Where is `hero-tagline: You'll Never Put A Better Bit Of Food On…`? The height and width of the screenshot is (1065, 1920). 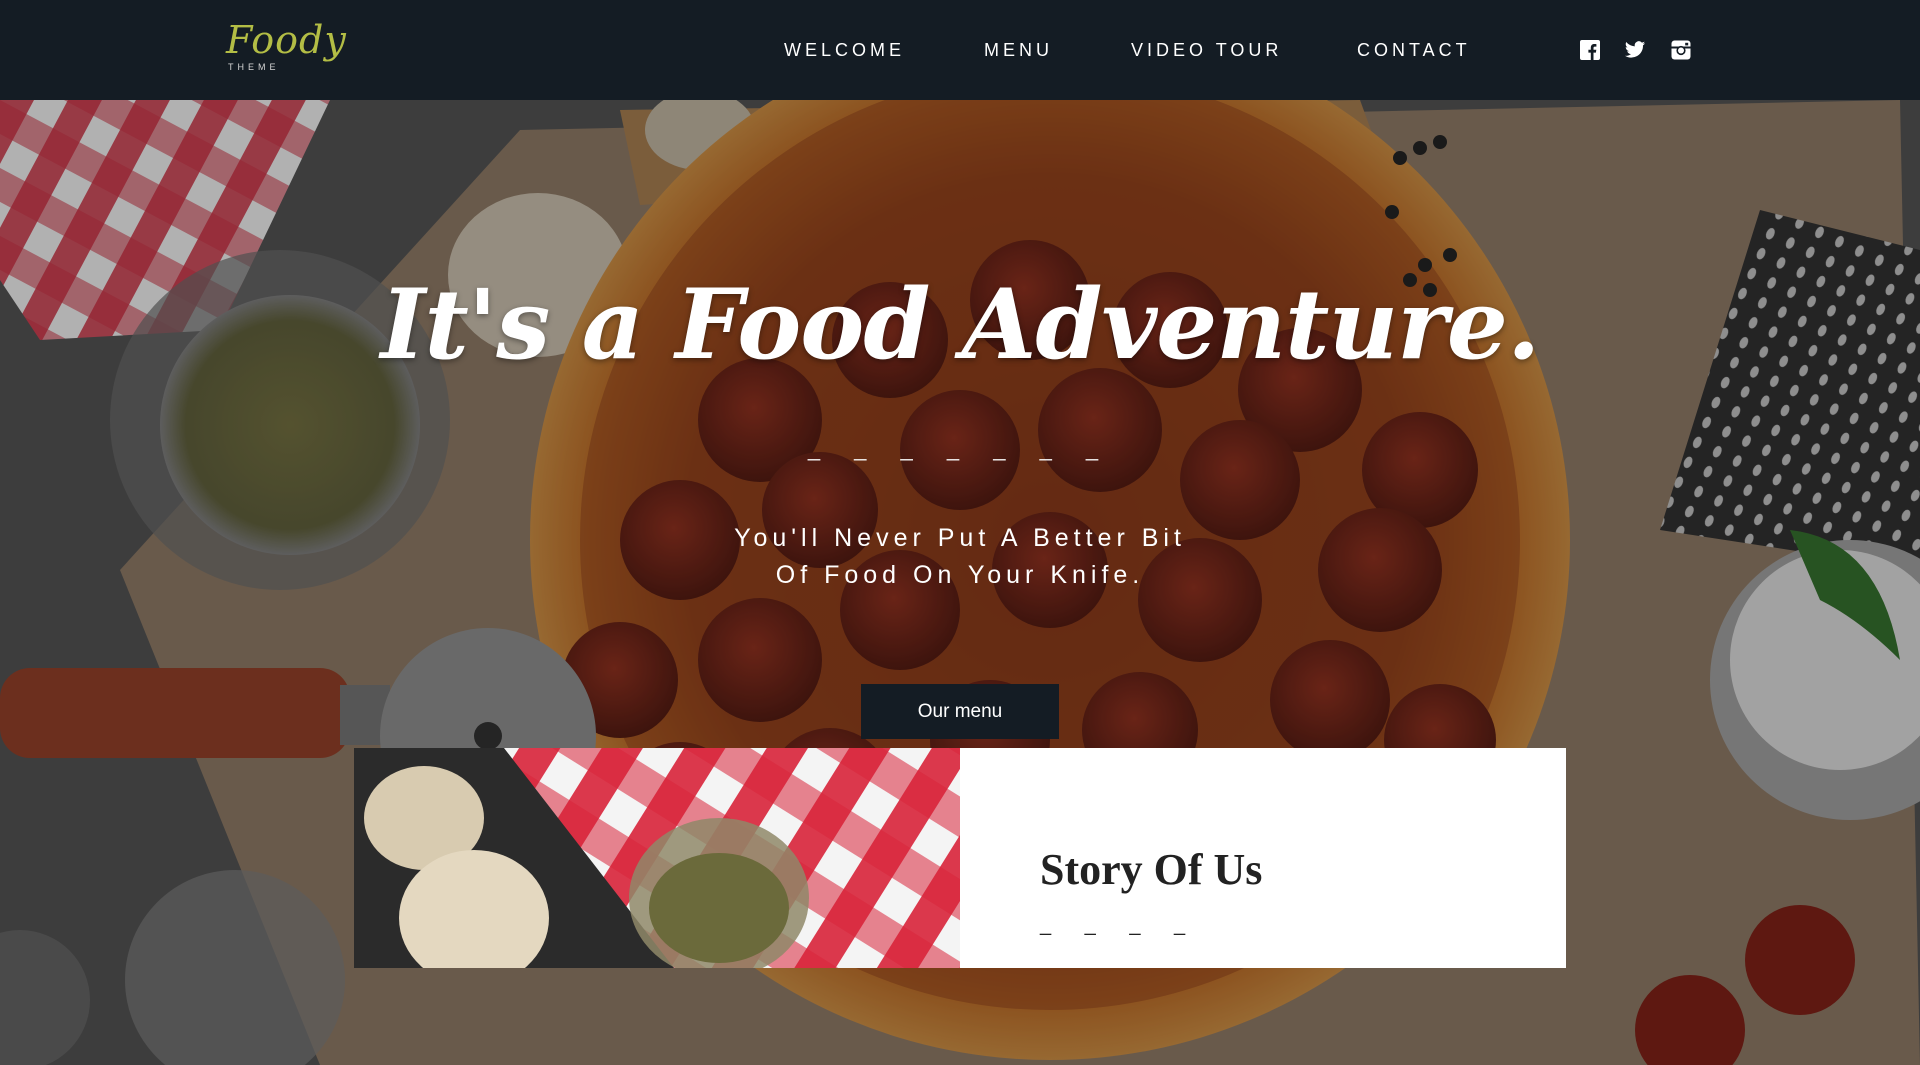
hero-tagline: You'll Never Put A Better Bit Of Food On… is located at coordinates (960, 557).